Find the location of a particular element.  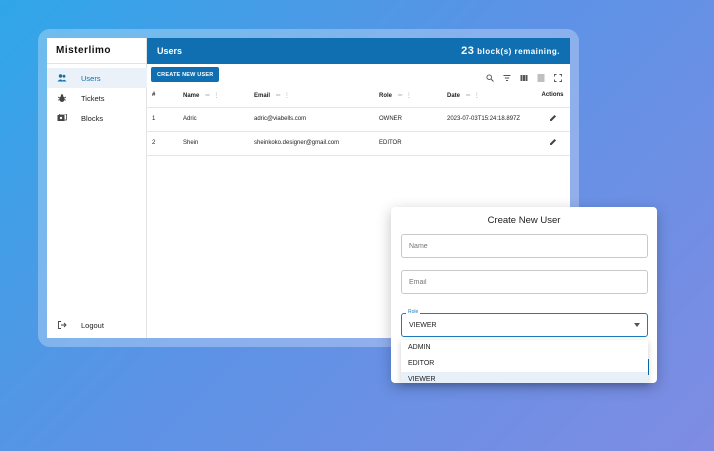

sidebar-item-label: Users is located at coordinates (91, 78).